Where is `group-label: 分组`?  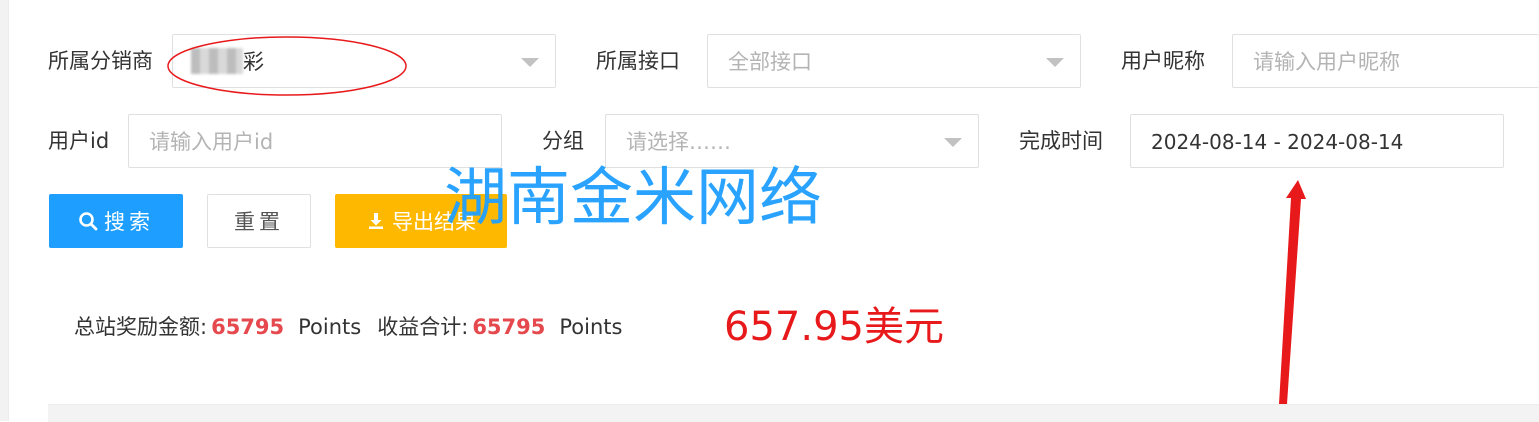
group-label: 分组 is located at coordinates (563, 141).